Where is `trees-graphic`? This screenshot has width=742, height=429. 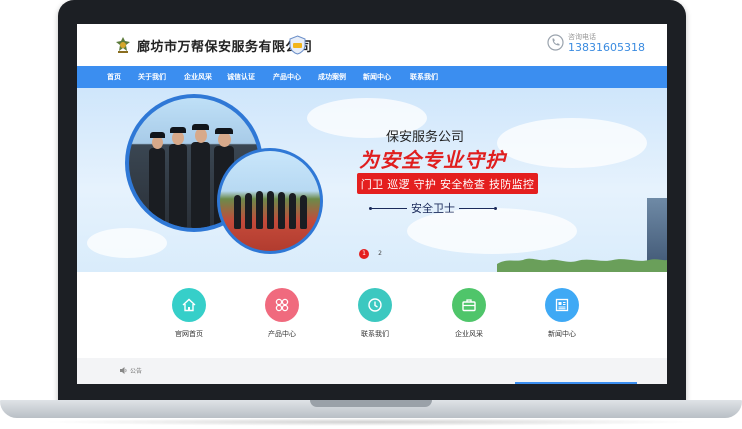
trees-graphic is located at coordinates (582, 265).